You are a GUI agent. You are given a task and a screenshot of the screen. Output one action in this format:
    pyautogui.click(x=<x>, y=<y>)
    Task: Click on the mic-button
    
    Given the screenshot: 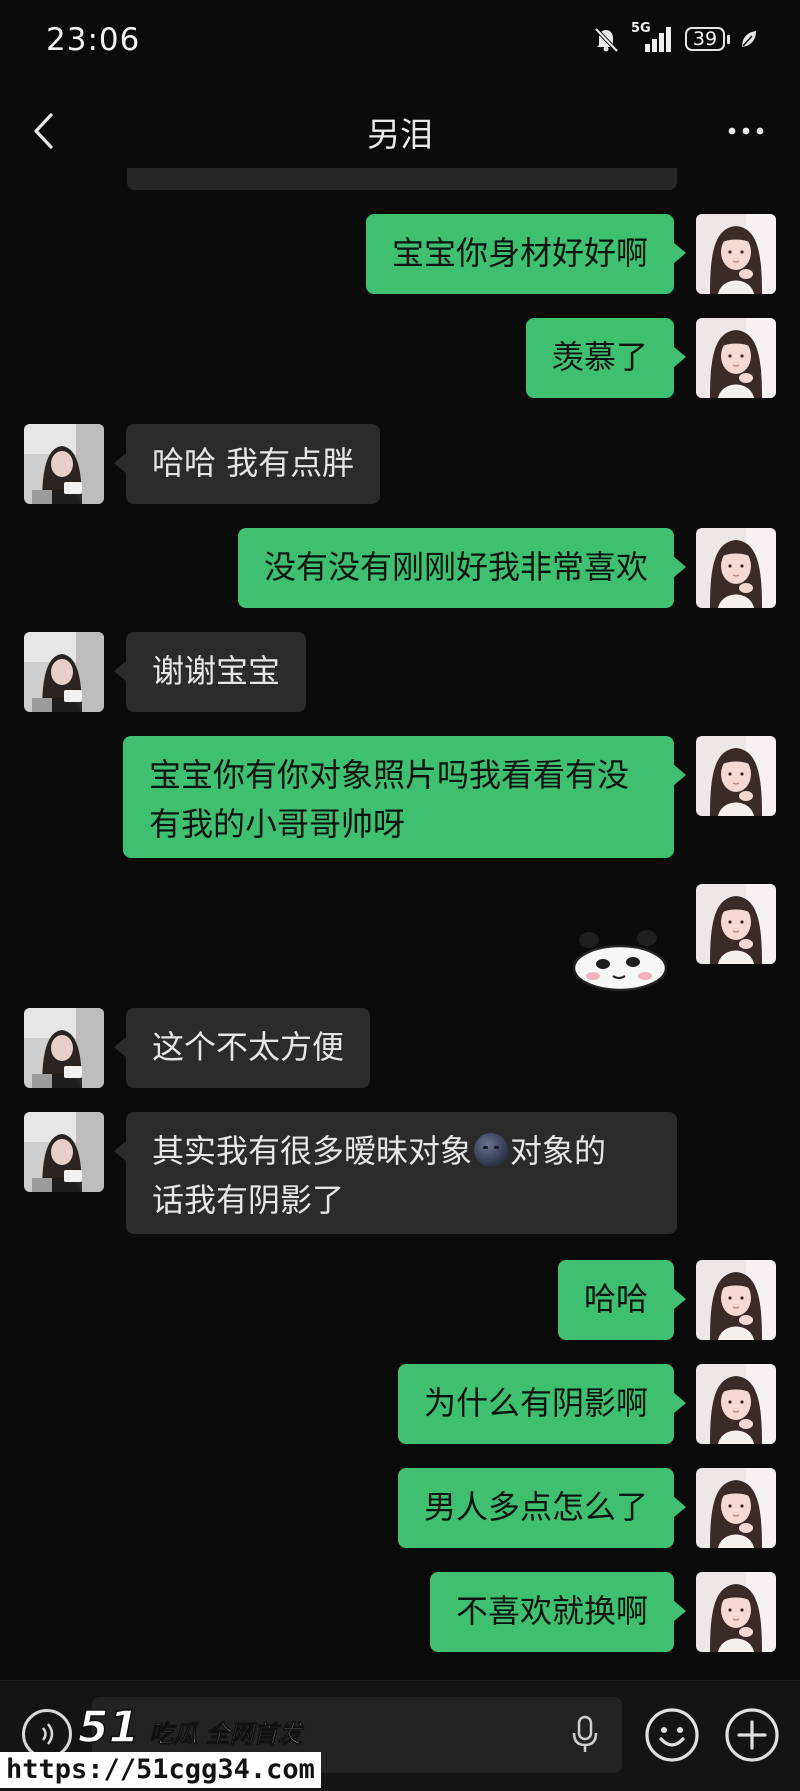 What is the action you would take?
    pyautogui.click(x=585, y=1737)
    